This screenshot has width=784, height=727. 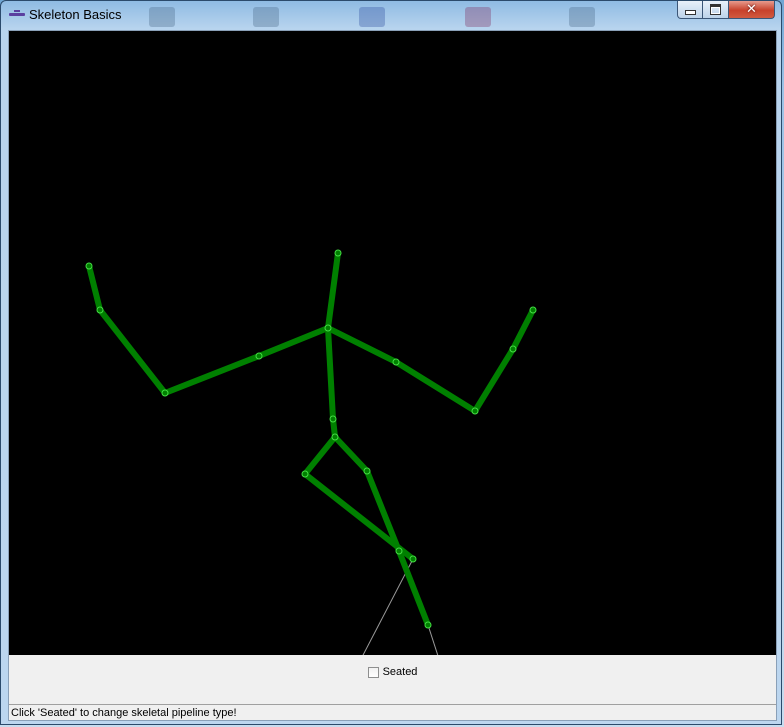 What do you see at coordinates (351, 454) in the screenshot?
I see `bone-hip_c-hip_r` at bounding box center [351, 454].